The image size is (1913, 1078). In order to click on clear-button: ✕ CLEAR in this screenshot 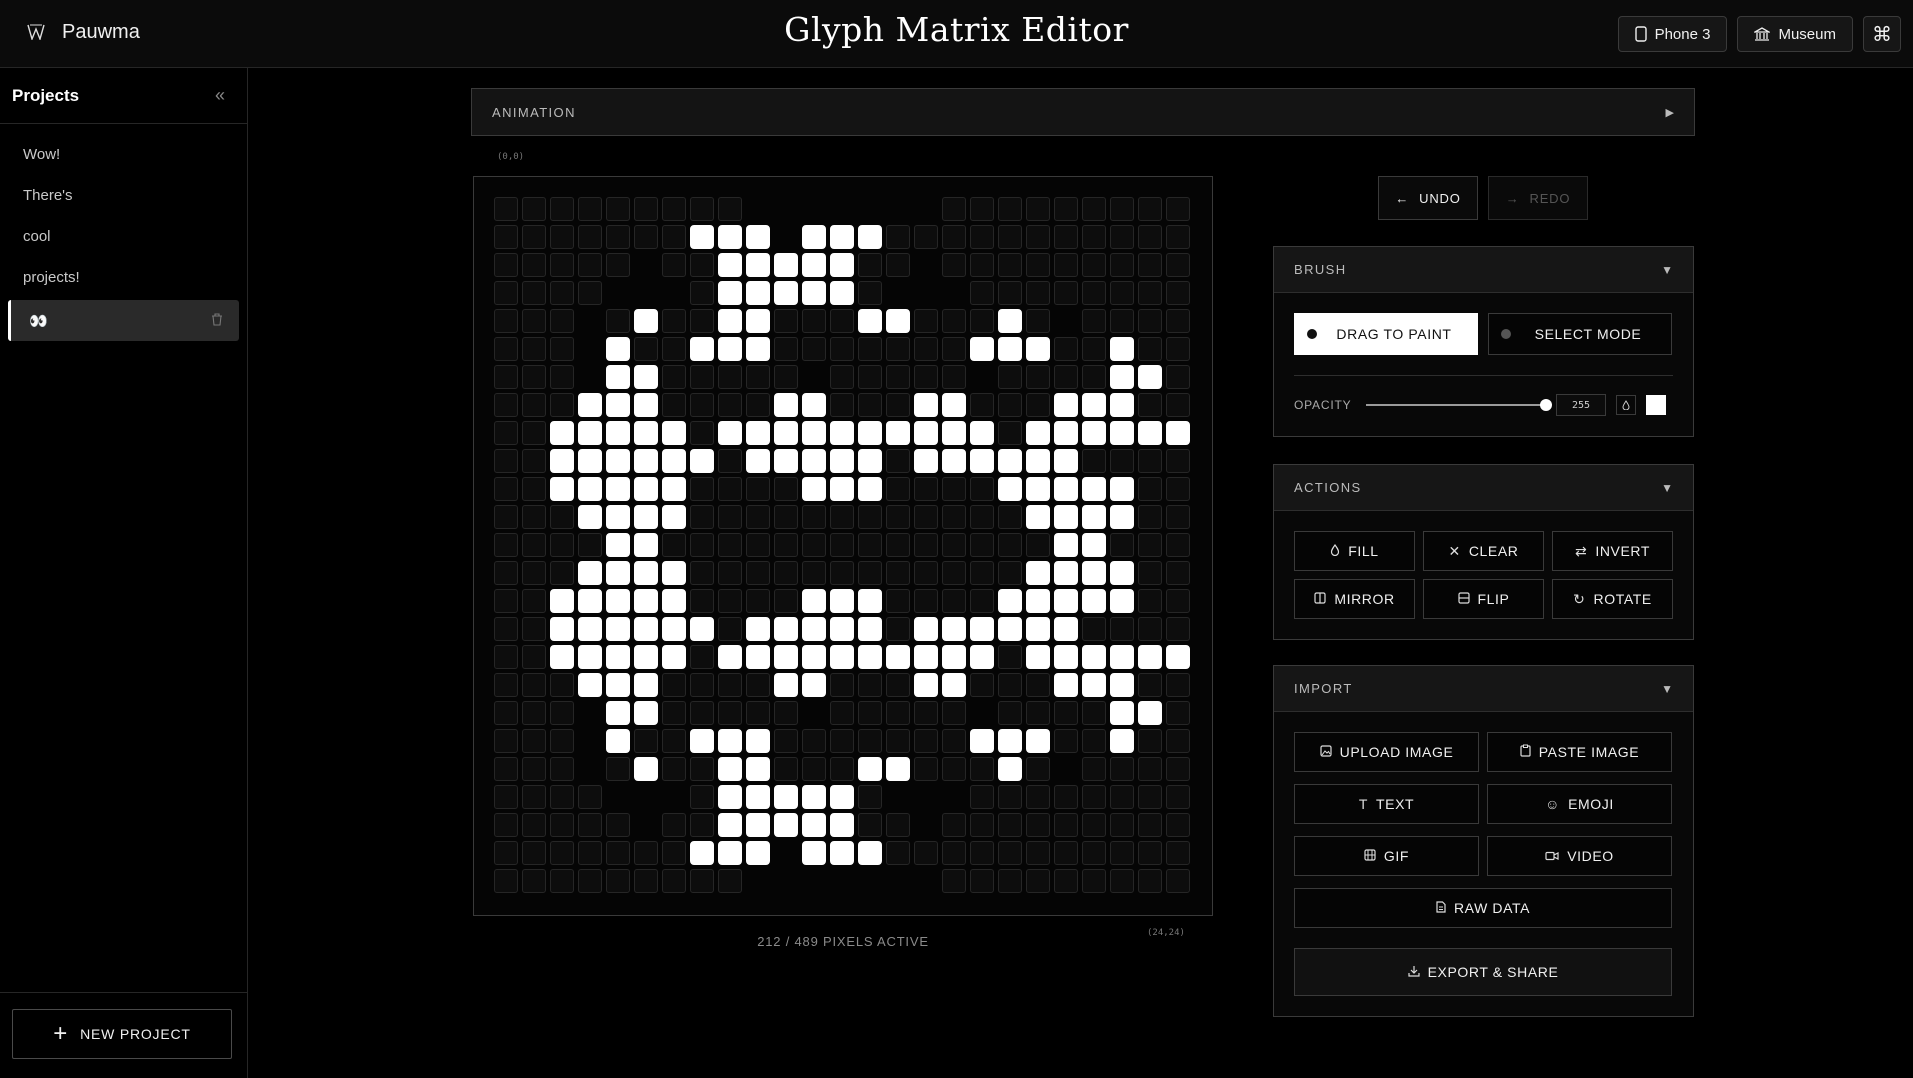, I will do `click(1483, 551)`.